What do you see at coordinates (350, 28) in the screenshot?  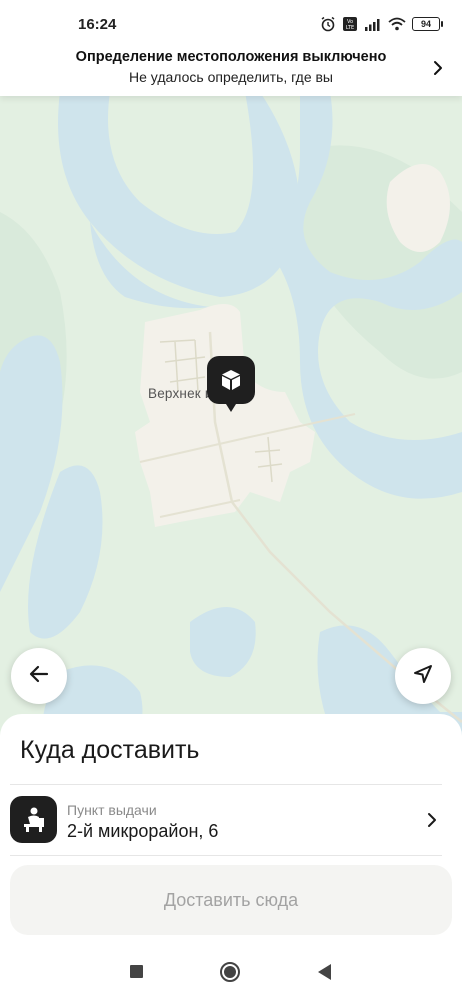 I see `svg-text: LTE` at bounding box center [350, 28].